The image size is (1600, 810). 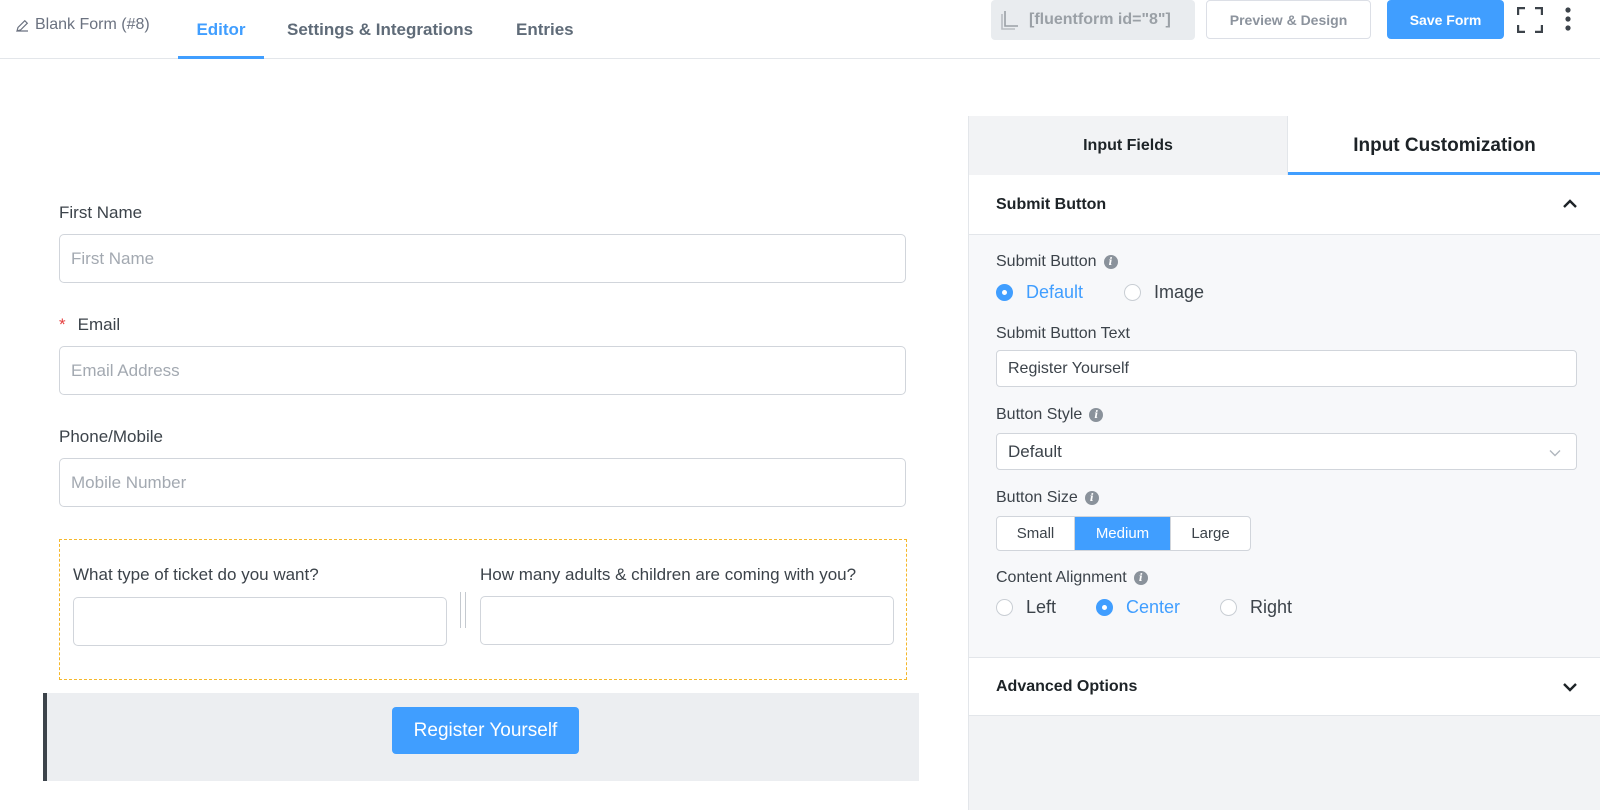 I want to click on radio-align-left: Left, so click(x=1026, y=607).